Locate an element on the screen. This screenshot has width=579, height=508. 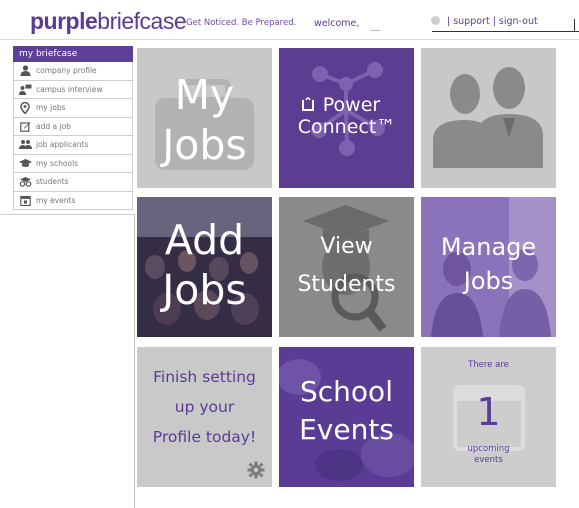
edit-icon is located at coordinates (25, 126).